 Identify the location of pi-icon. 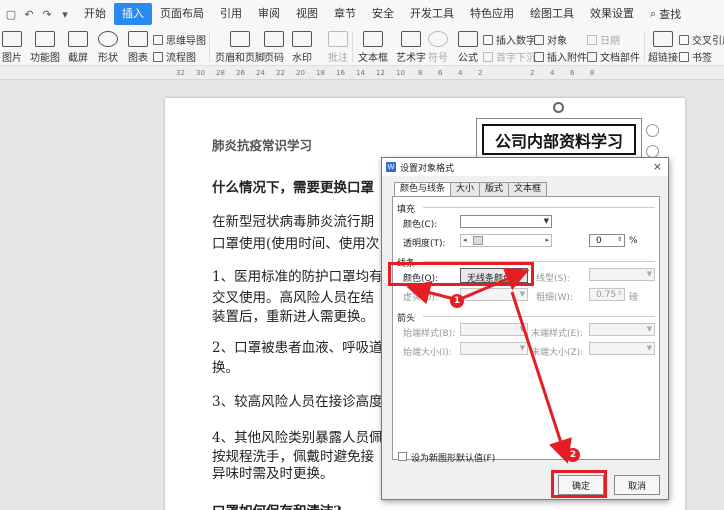
(468, 39).